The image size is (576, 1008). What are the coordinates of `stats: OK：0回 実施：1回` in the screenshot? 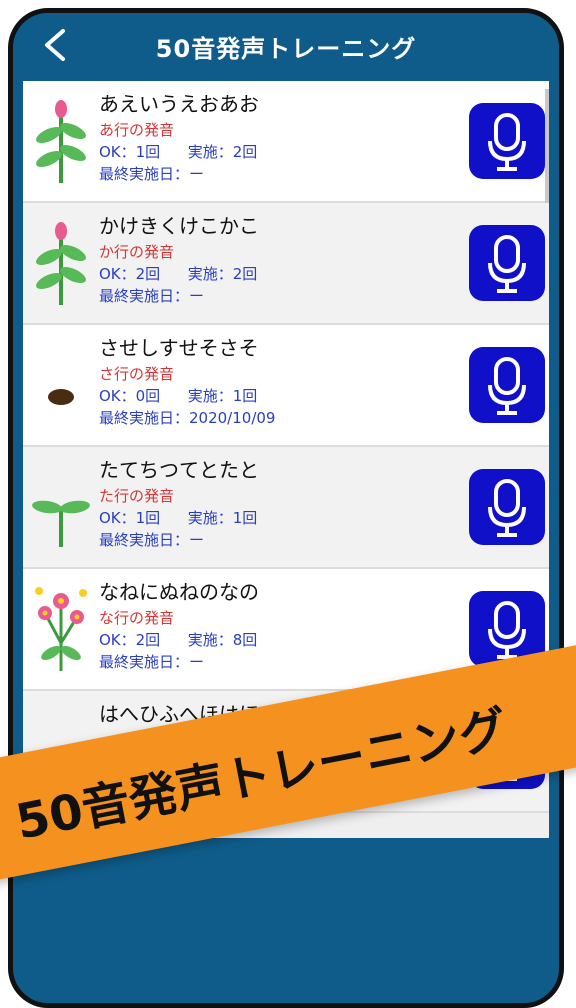 It's located at (289, 396).